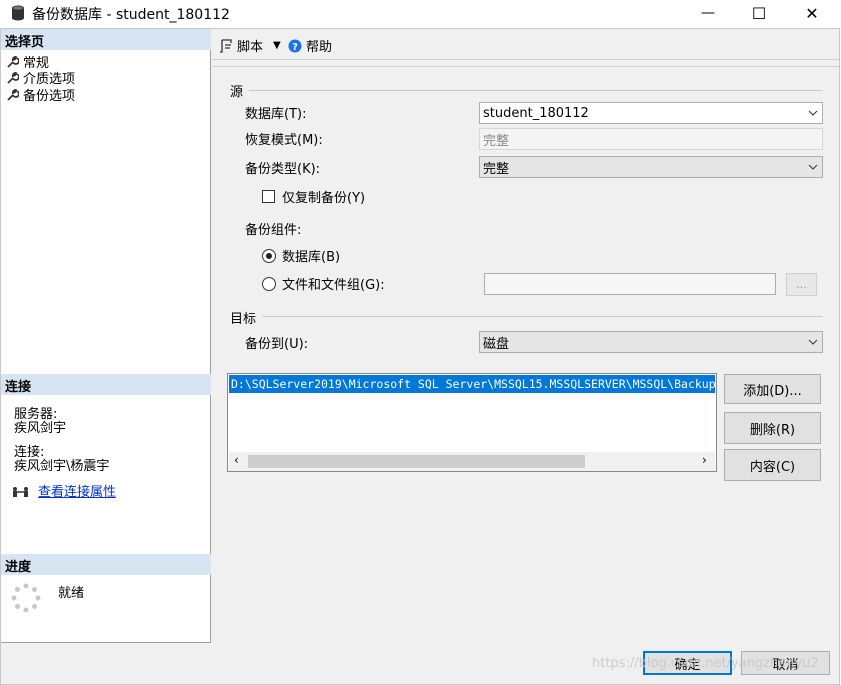  I want to click on connection-value: 疾风剑宇\杨震宇, so click(62, 466).